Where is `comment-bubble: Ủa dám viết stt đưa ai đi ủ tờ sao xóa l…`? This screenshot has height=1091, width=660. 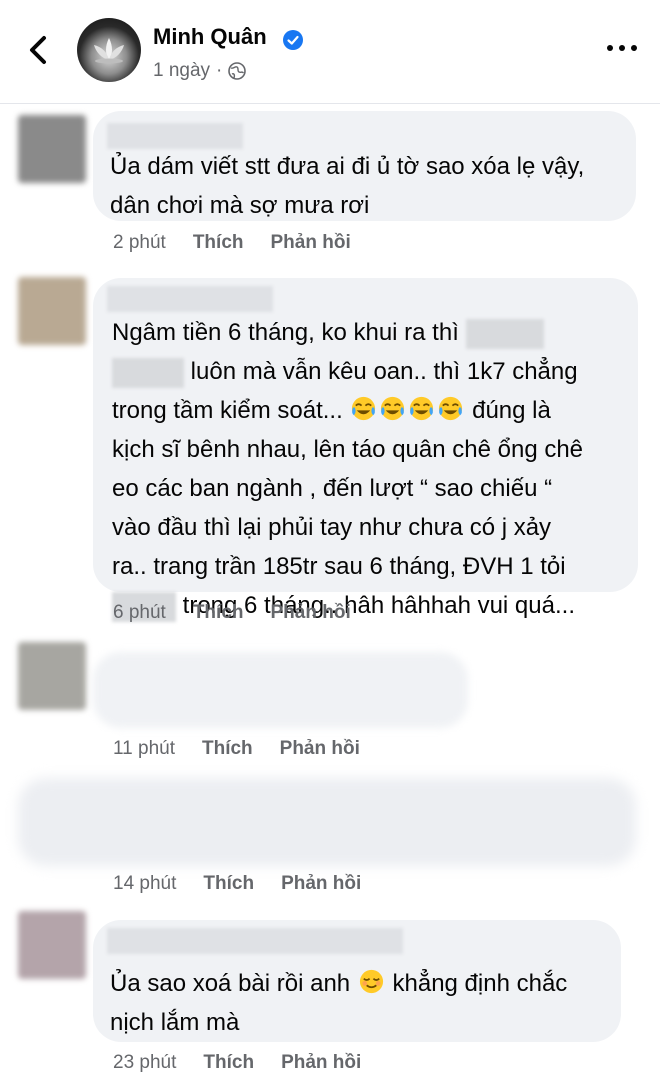
comment-bubble: Ủa dám viết stt đưa ai đi ủ tờ sao xóa l… is located at coordinates (364, 166).